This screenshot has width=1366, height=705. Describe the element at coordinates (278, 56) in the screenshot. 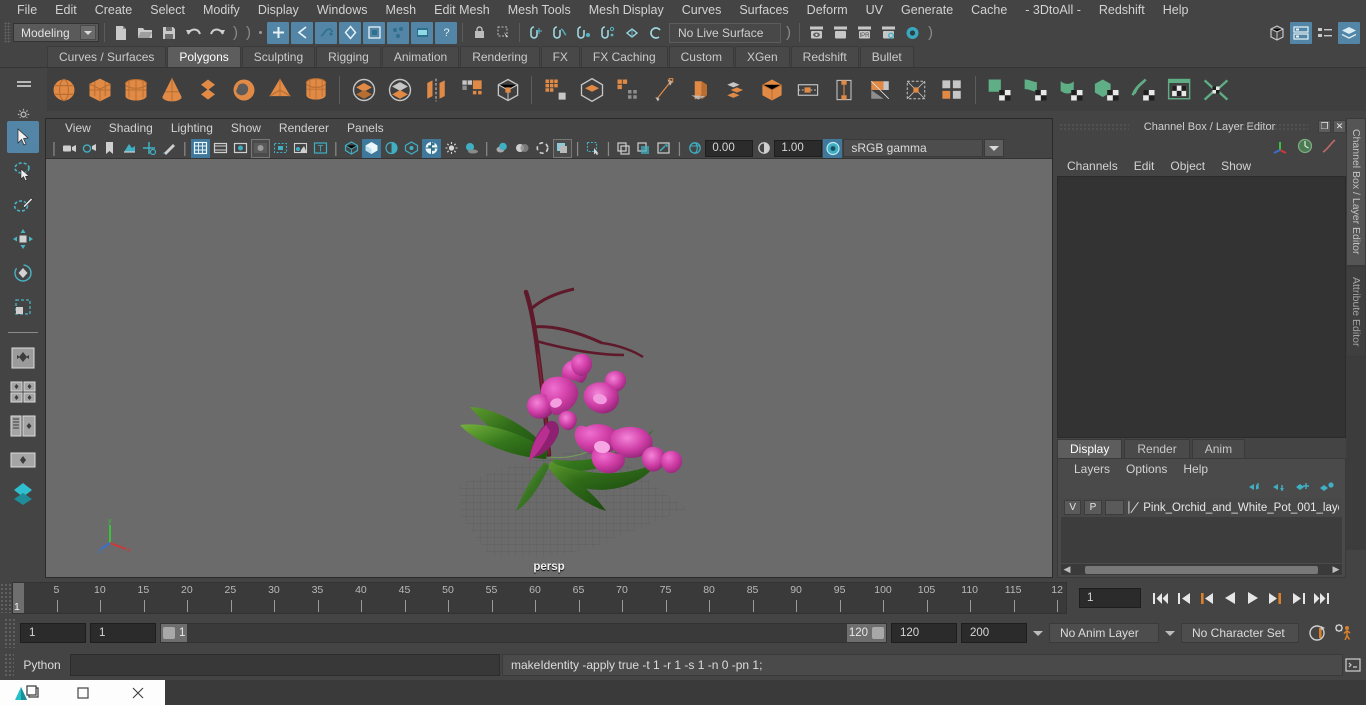

I see `shelf-tab-sculpting: Sculpting` at that location.